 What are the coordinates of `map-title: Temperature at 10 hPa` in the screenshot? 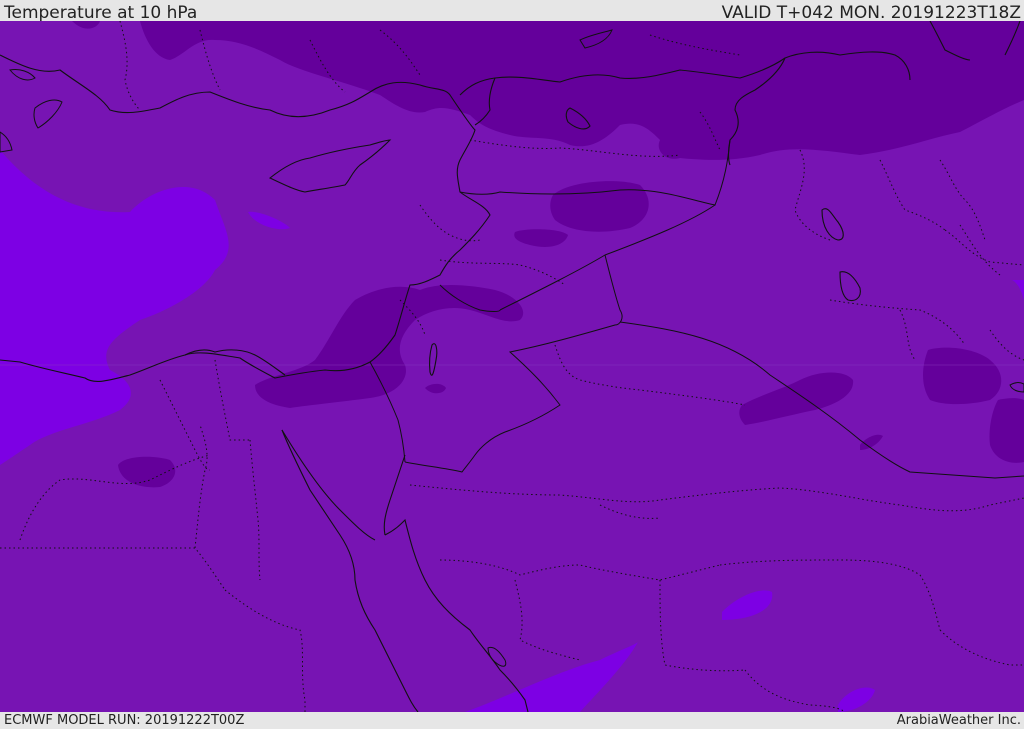 It's located at (101, 13).